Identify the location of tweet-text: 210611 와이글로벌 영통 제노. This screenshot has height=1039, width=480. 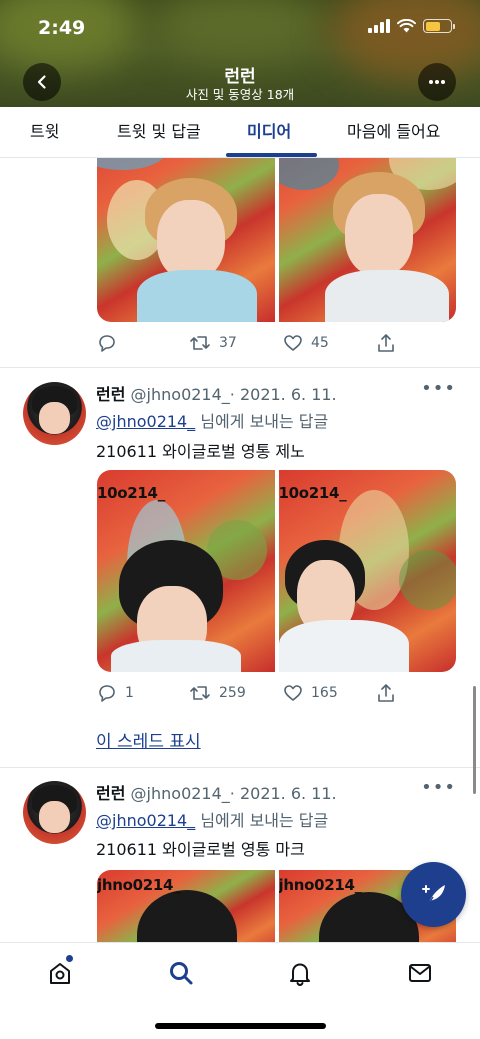
(200, 451).